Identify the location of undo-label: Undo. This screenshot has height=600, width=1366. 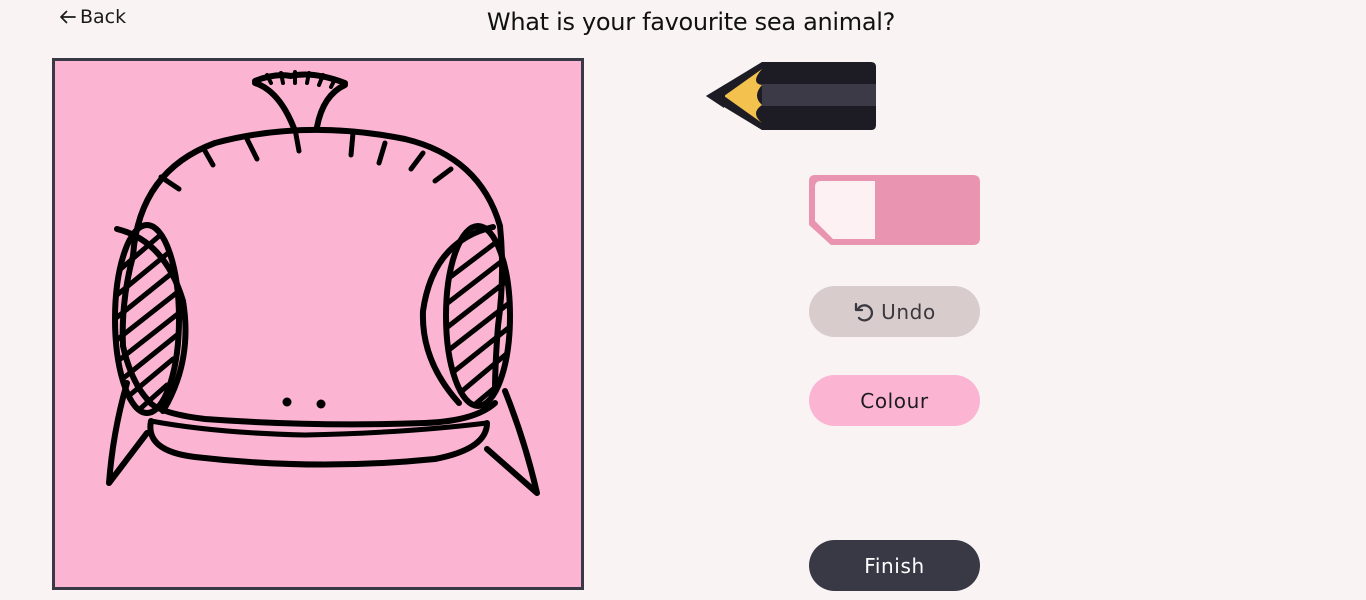
(908, 311).